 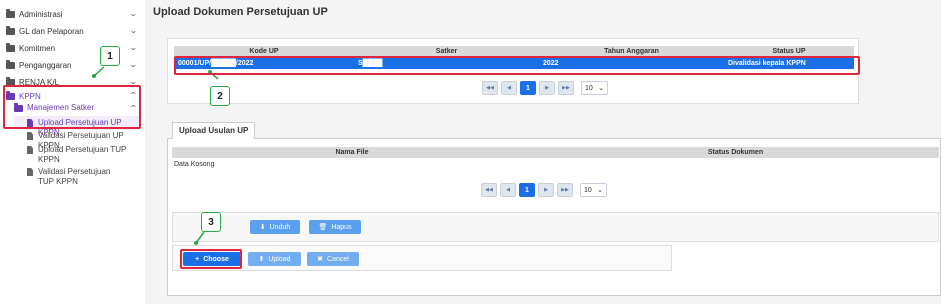 I want to click on file-upload-bar, so click(x=422, y=258).